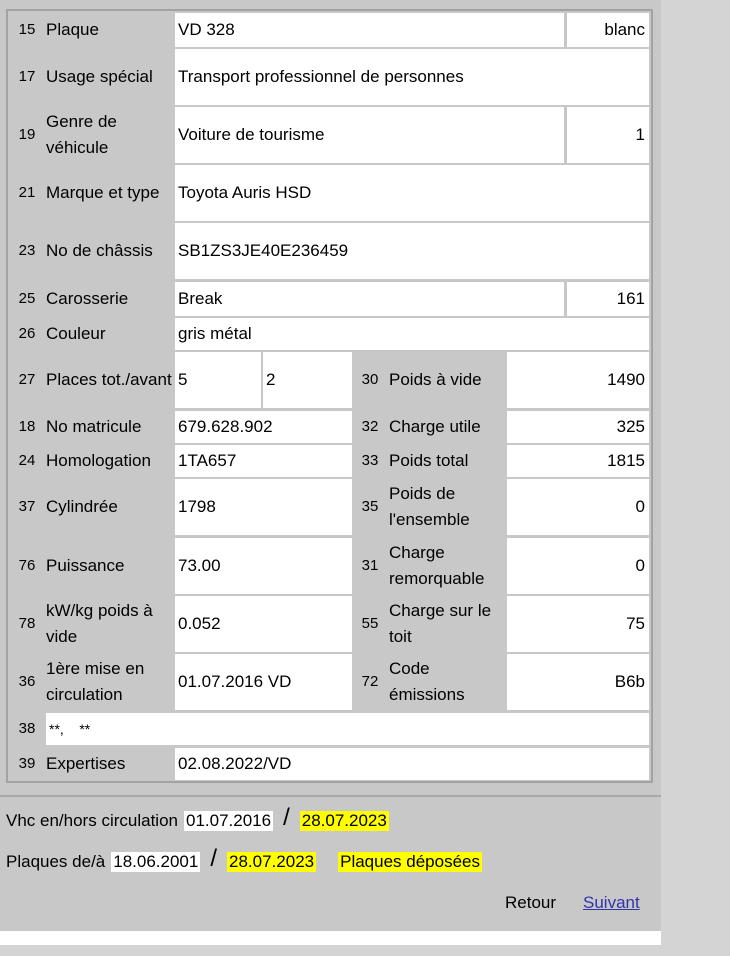  Describe the element at coordinates (427, 681) in the screenshot. I see `emissions-code-label: Code émissions` at that location.